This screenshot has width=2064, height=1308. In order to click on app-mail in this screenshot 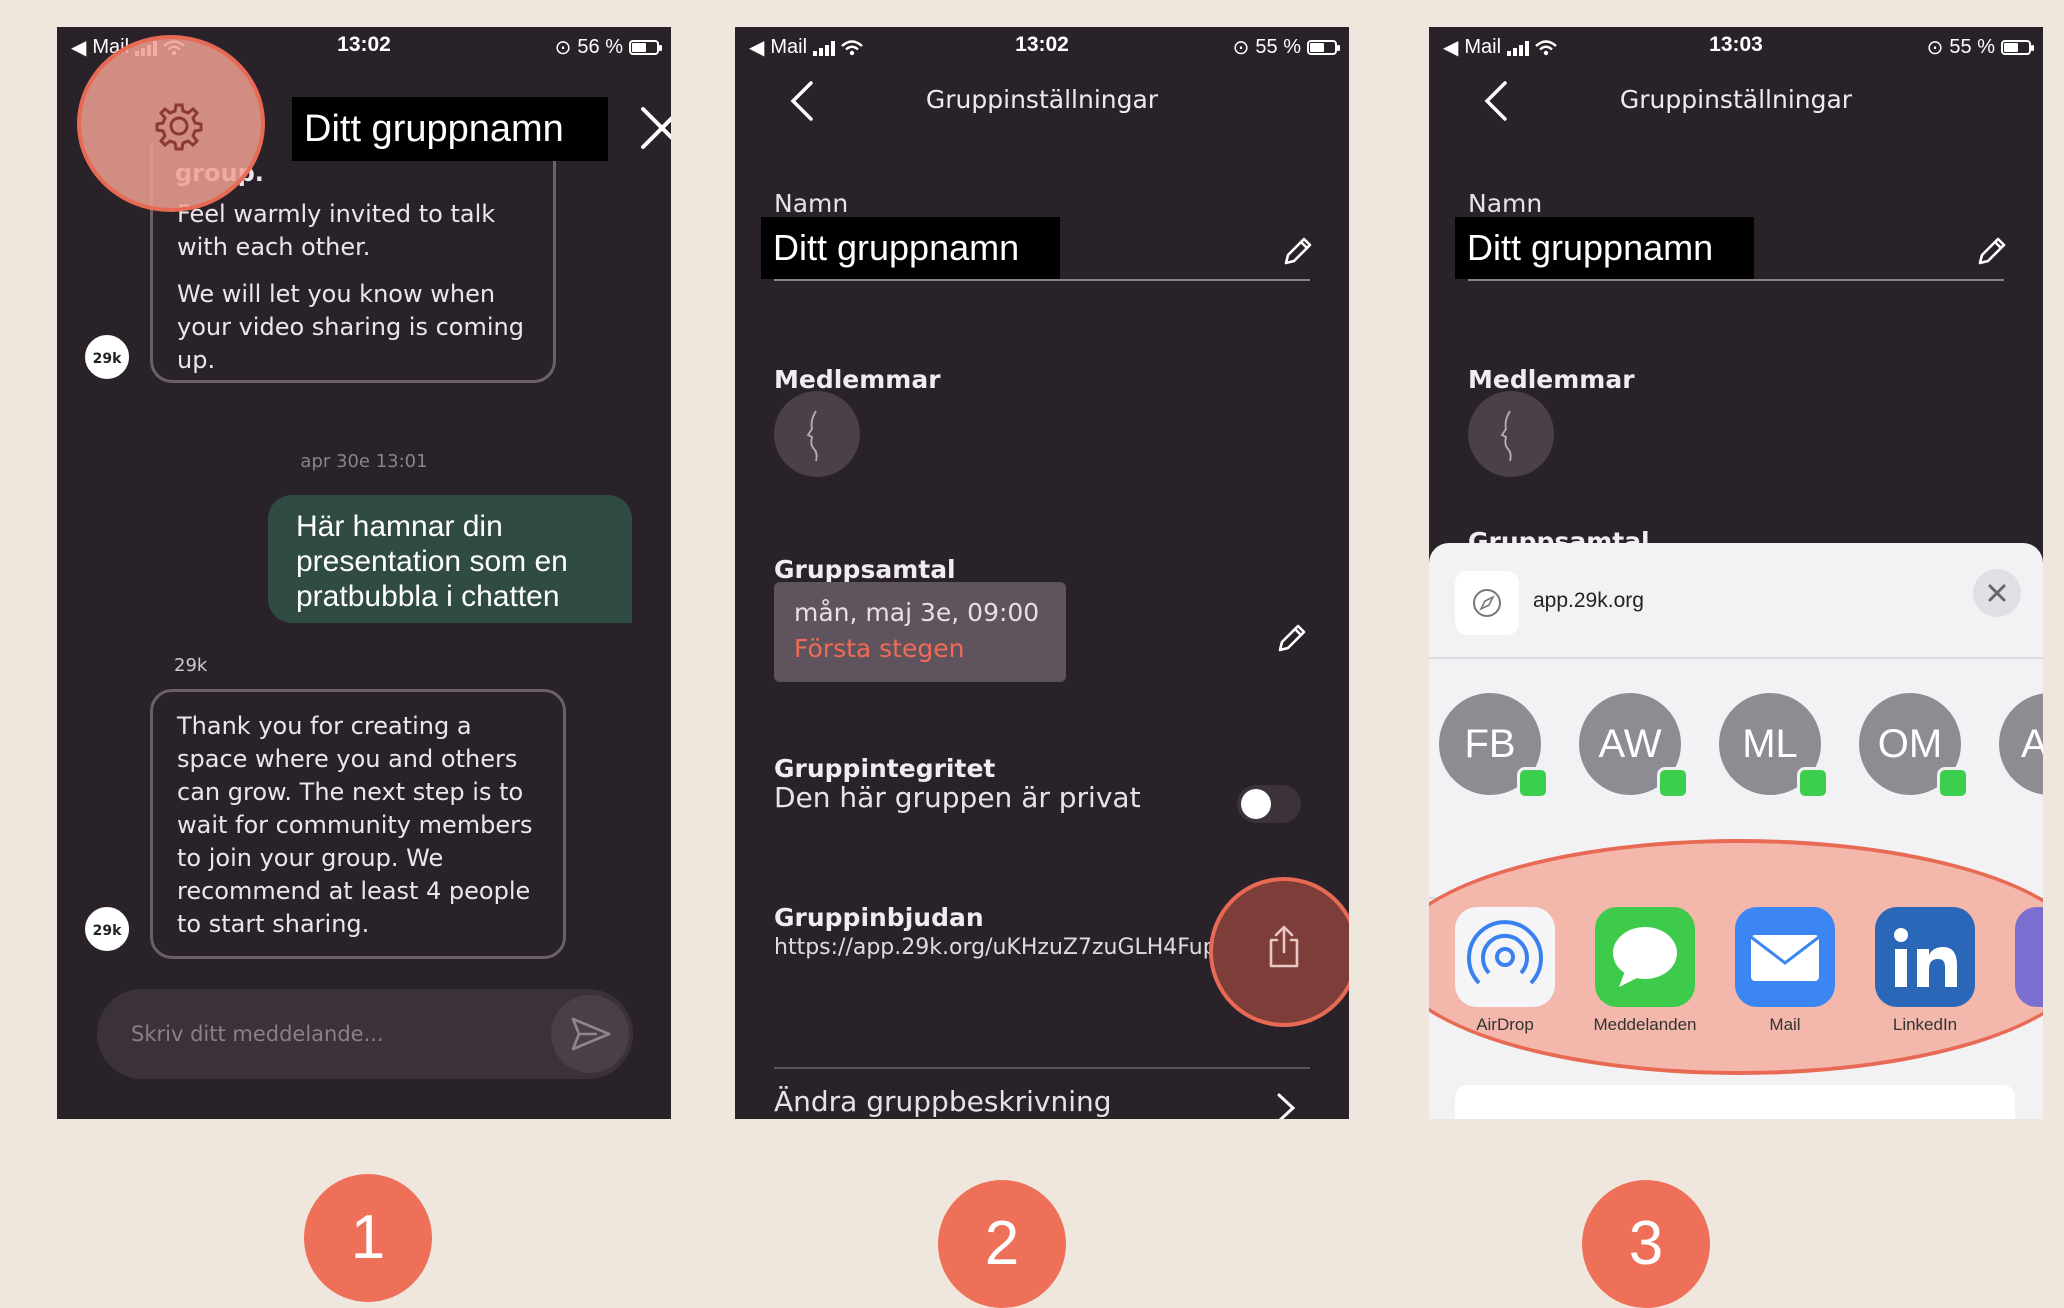, I will do `click(1785, 957)`.